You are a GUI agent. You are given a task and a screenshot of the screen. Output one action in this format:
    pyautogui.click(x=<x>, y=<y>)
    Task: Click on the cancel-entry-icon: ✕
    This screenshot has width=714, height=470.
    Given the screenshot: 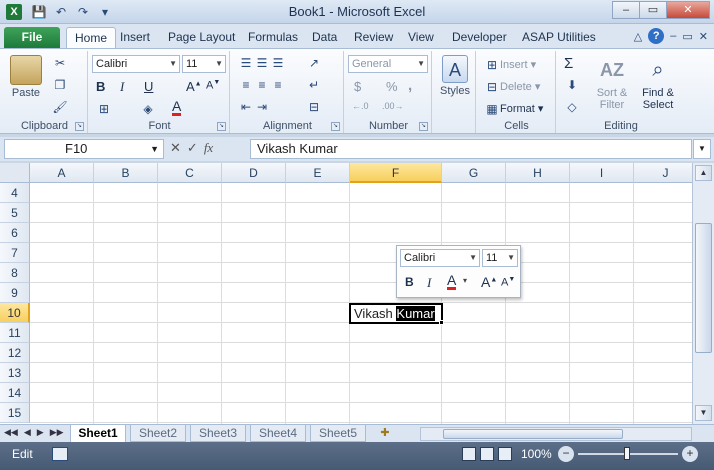 What is the action you would take?
    pyautogui.click(x=175, y=148)
    